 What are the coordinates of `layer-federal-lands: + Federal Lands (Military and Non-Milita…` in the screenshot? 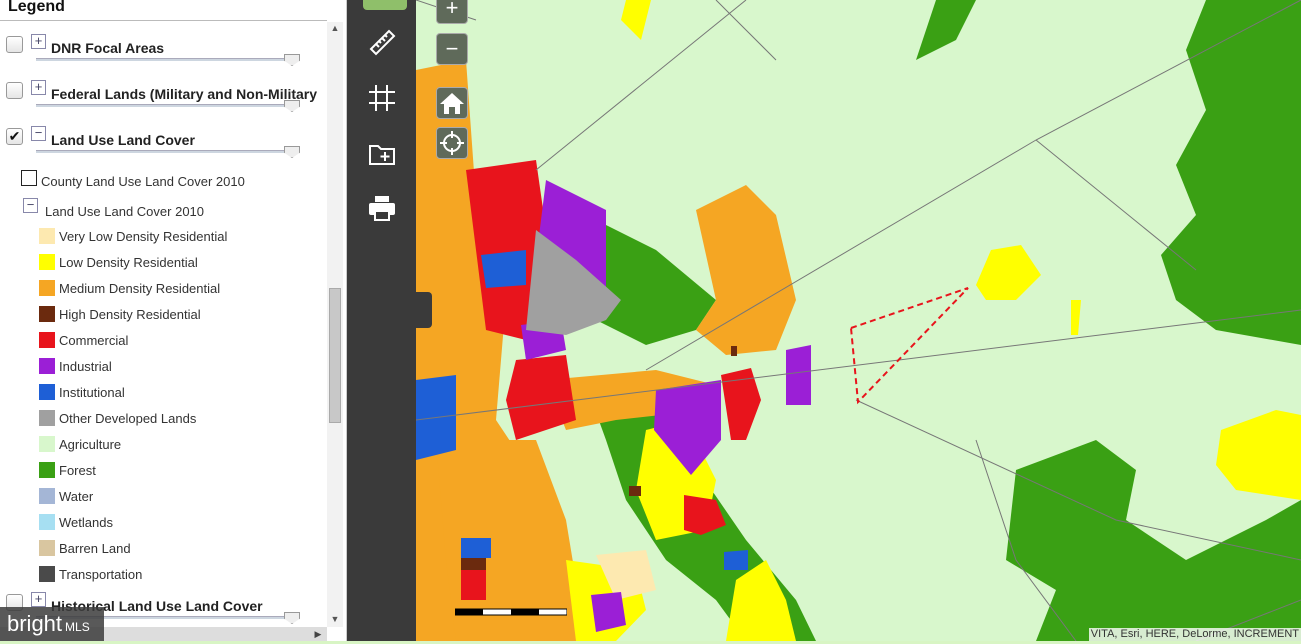 It's located at (163, 96).